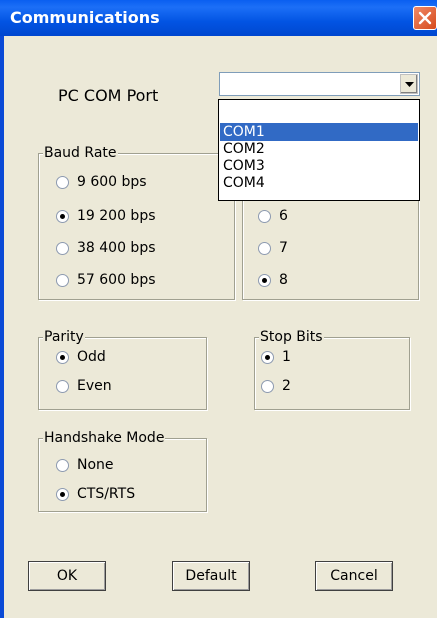 Image resolution: width=437 pixels, height=618 pixels. Describe the element at coordinates (211, 576) in the screenshot. I see `default-button: Default` at that location.